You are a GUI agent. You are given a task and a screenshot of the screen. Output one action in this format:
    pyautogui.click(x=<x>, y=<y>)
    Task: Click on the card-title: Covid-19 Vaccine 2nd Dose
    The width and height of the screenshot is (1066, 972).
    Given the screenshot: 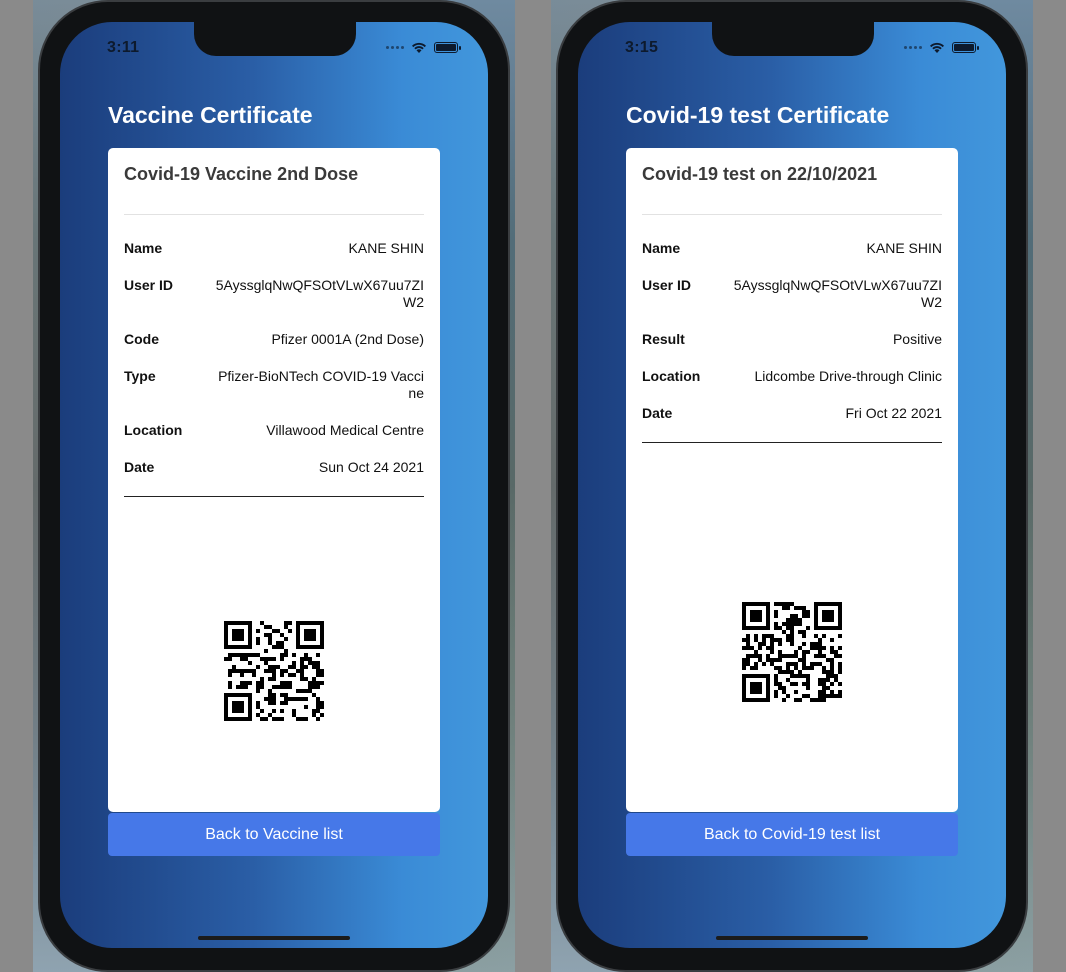 What is the action you would take?
    pyautogui.click(x=241, y=174)
    